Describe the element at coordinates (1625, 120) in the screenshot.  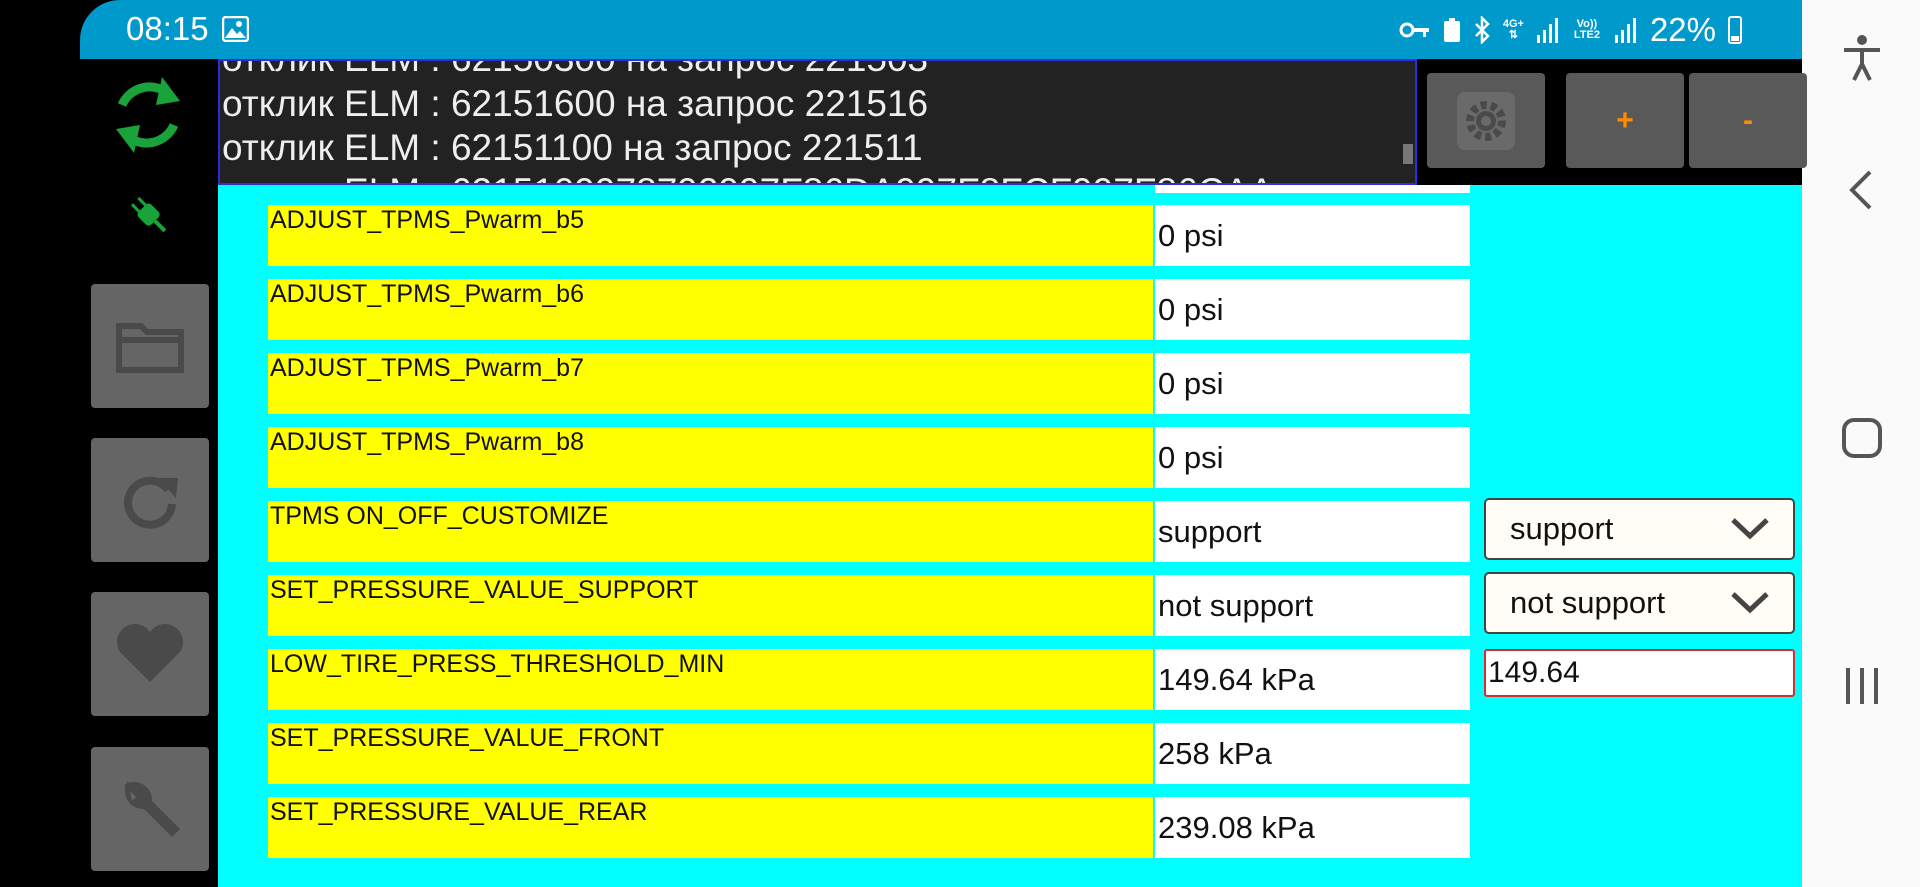
I see `zoom-in-button: +` at that location.